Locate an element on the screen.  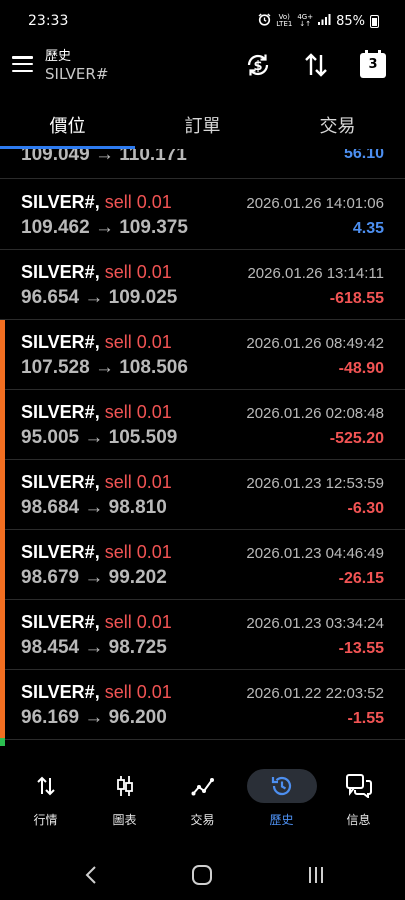
status-icons: Vo) LTE1 4G+ ↓↑ 85% is located at coordinates (318, 21).